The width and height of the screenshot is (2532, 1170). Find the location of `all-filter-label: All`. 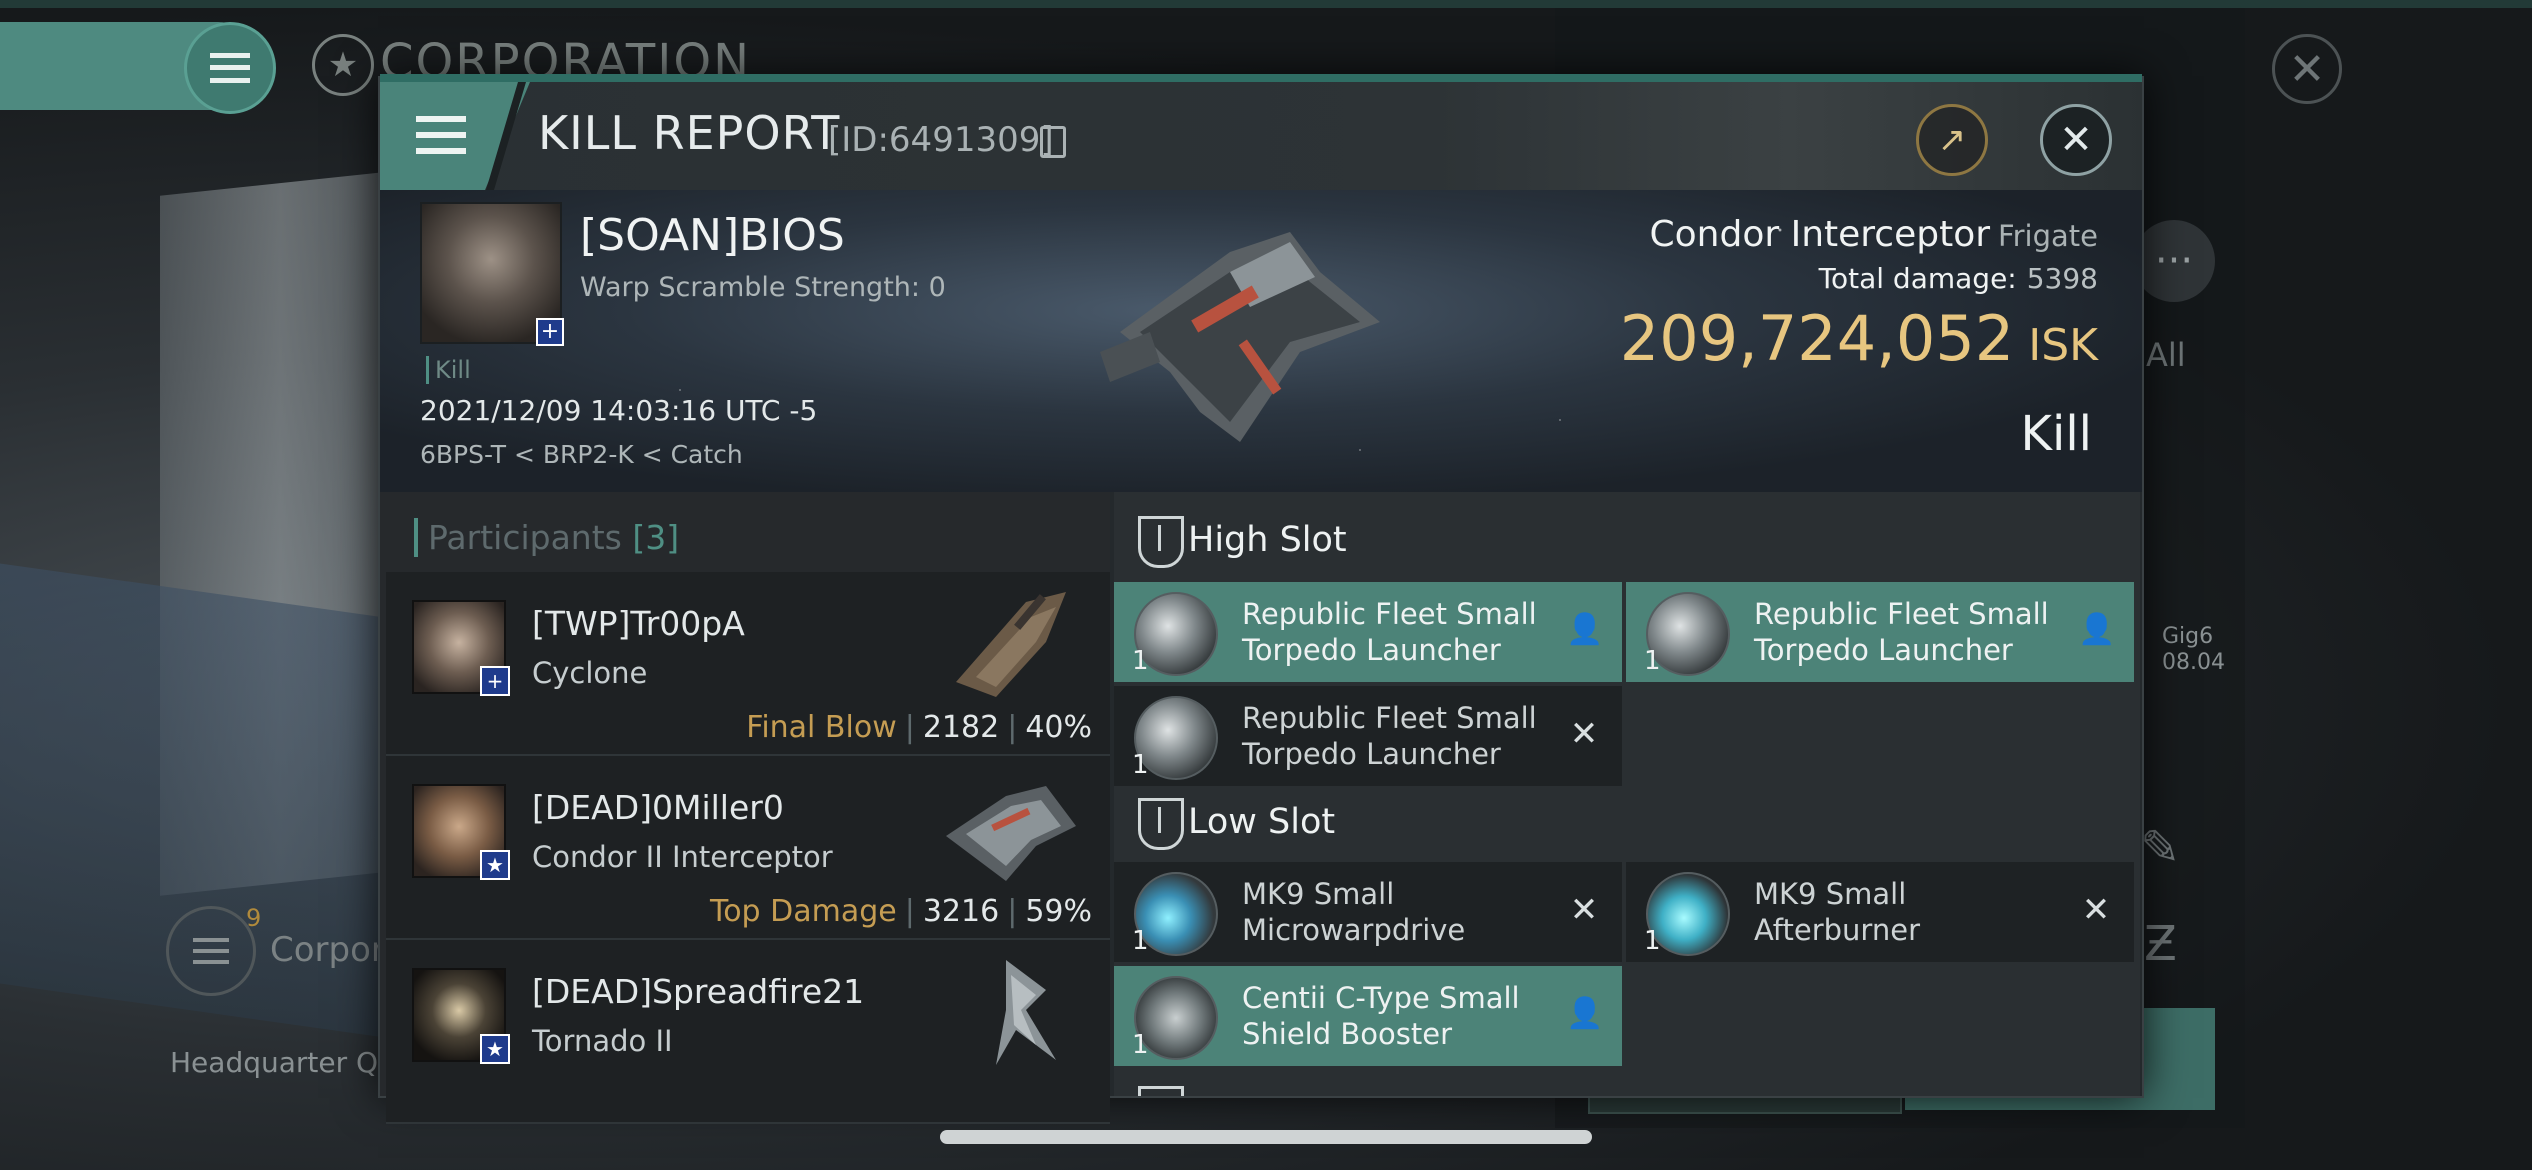

all-filter-label: All is located at coordinates (2166, 355).